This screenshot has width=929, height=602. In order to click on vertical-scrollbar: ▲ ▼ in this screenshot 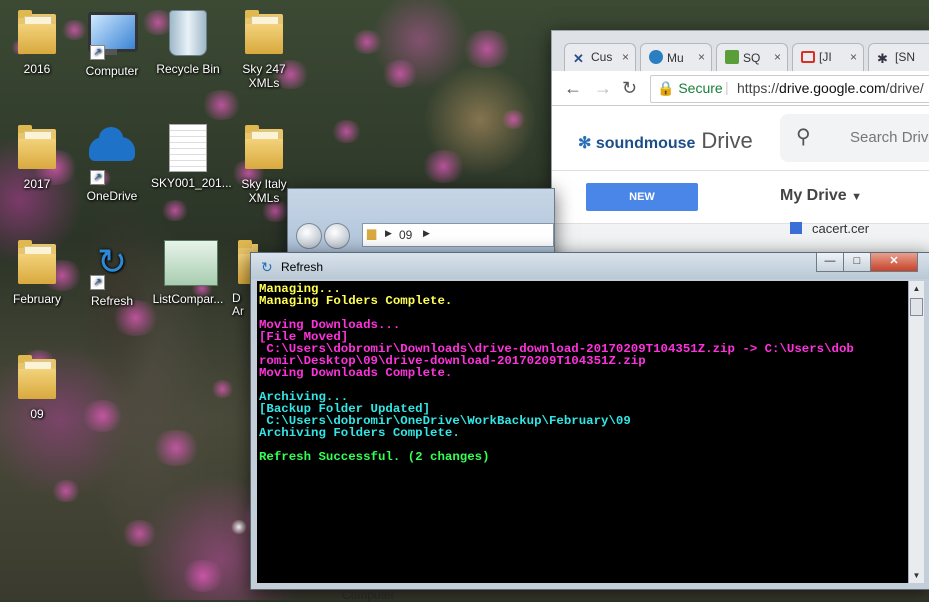, I will do `click(916, 432)`.